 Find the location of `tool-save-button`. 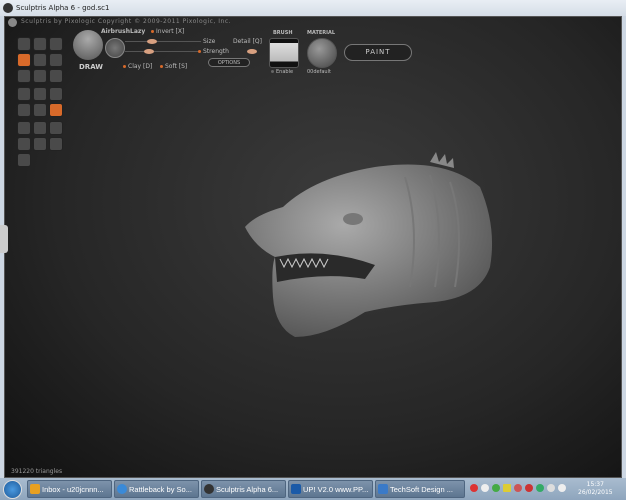

tool-save-button is located at coordinates (56, 128).